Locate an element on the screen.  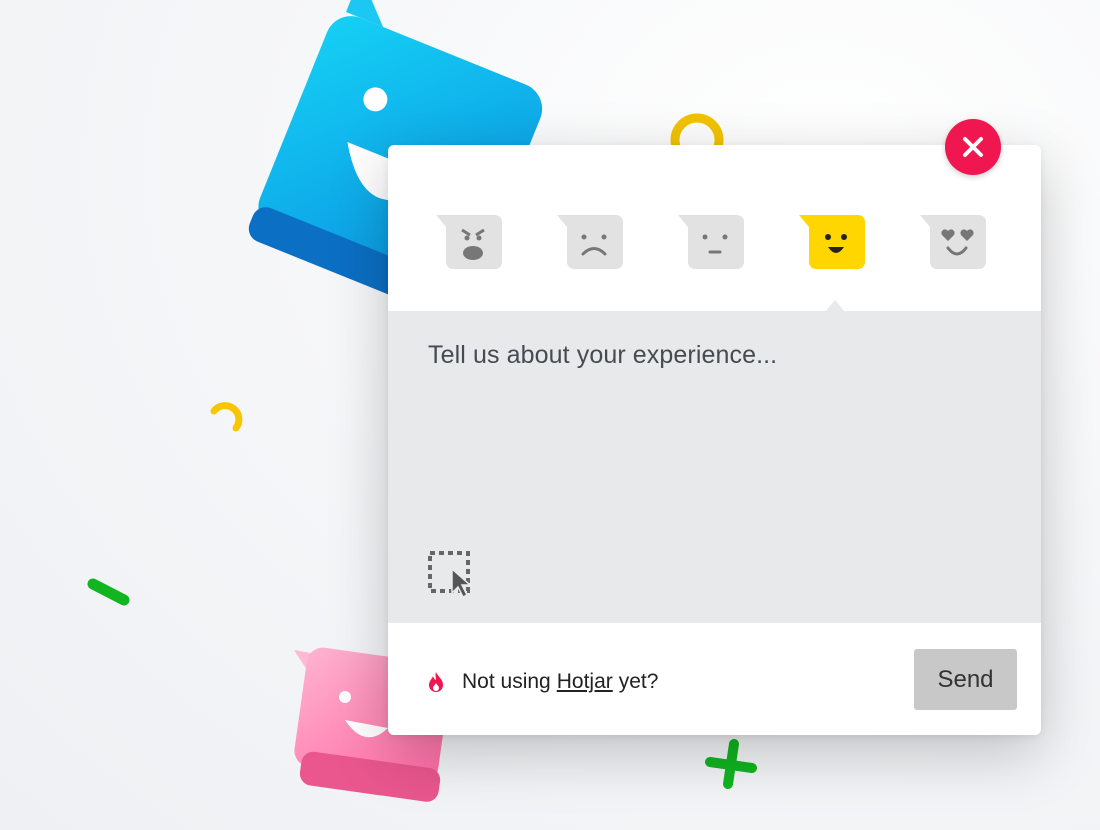
select-element-button is located at coordinates (453, 576).